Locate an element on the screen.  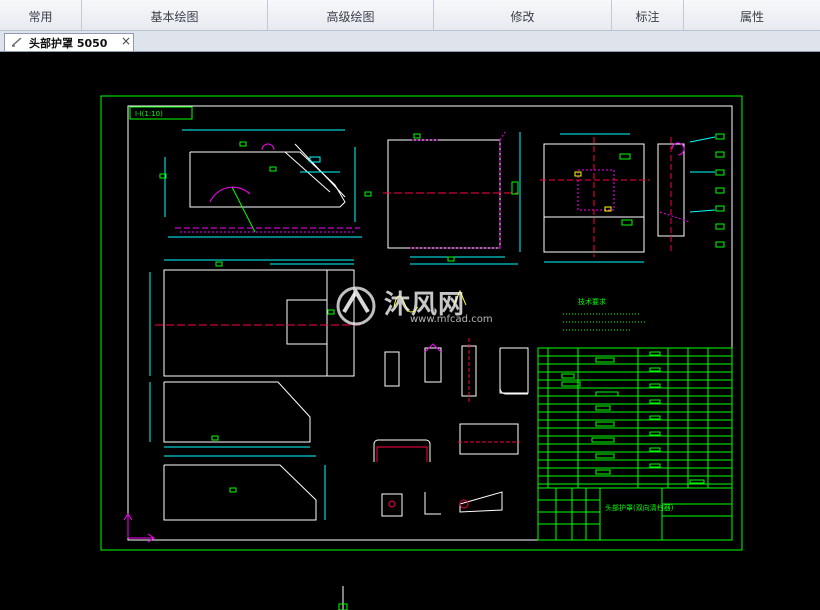
crosshair-cursor is located at coordinates (343, 598).